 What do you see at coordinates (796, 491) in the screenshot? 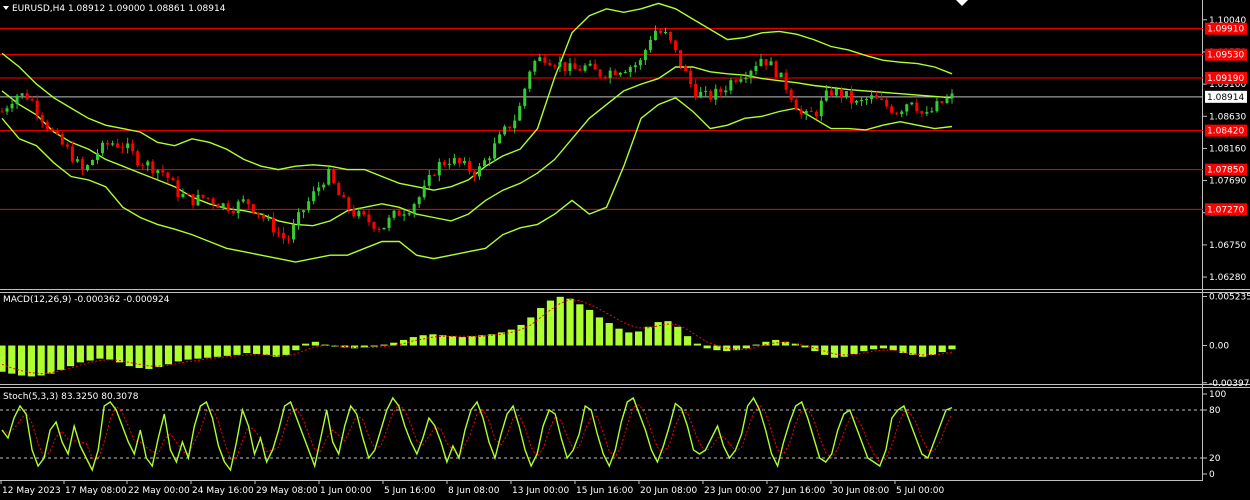
I see `time-tick-label: 27 Jun 16:00` at bounding box center [796, 491].